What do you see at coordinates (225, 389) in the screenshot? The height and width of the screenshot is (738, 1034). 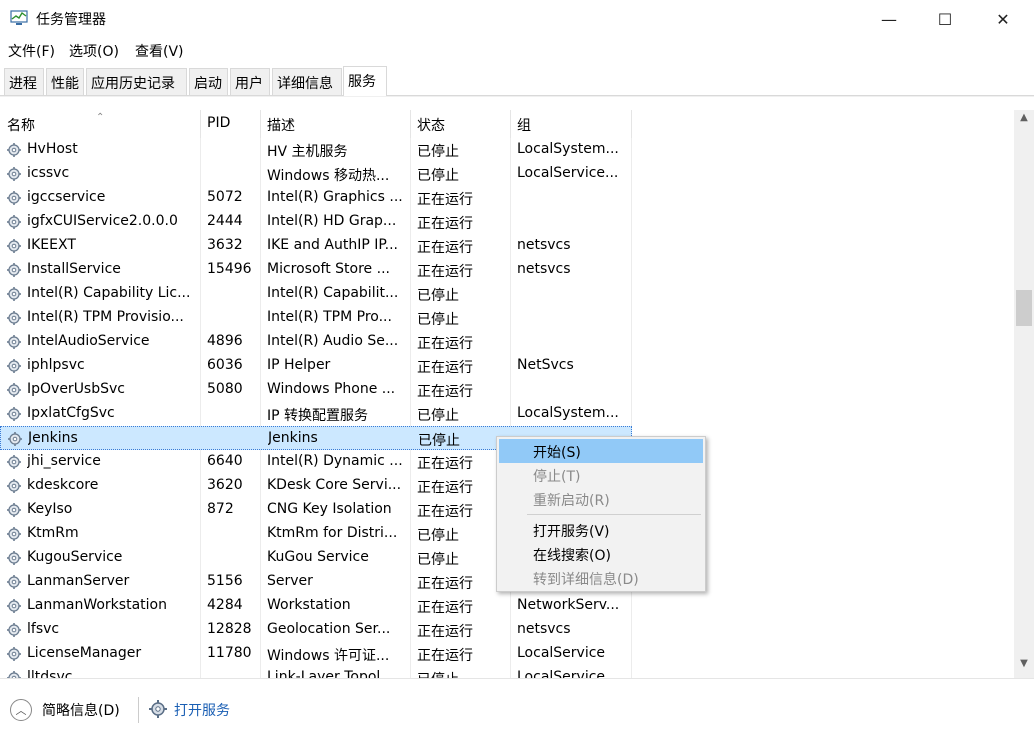 I see `service-pid: 5080` at bounding box center [225, 389].